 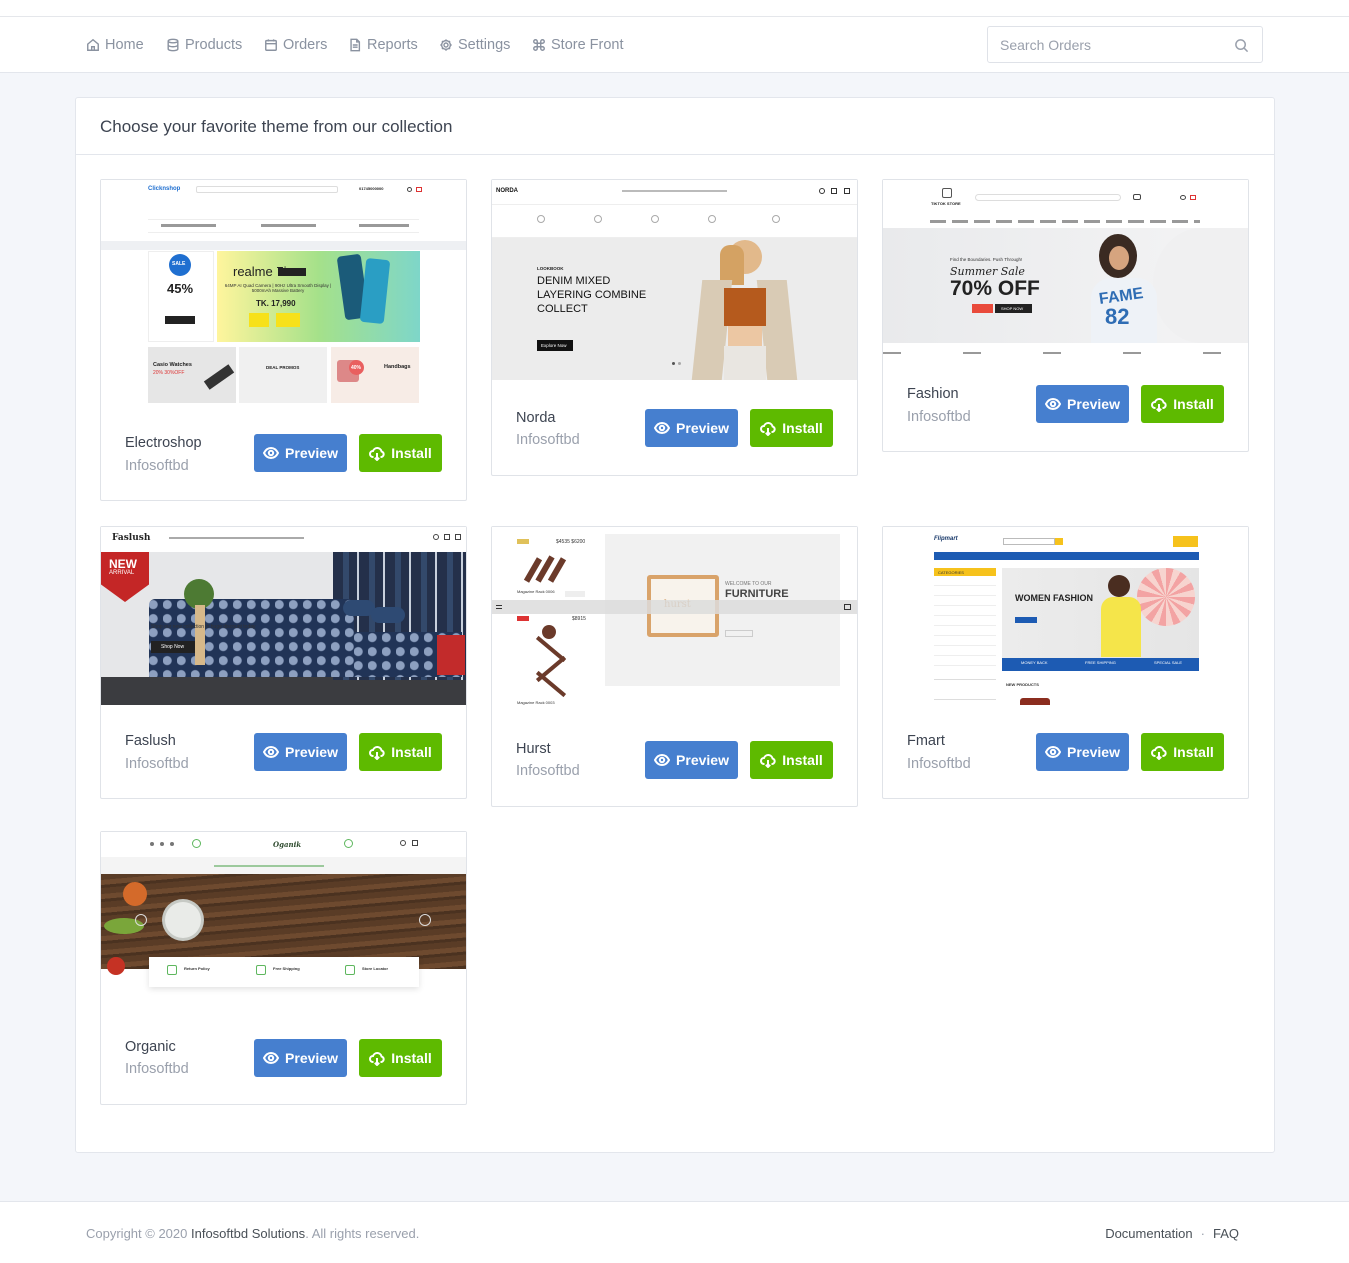 What do you see at coordinates (1054, 598) in the screenshot?
I see `thumb-headline: WOMEN FASHION` at bounding box center [1054, 598].